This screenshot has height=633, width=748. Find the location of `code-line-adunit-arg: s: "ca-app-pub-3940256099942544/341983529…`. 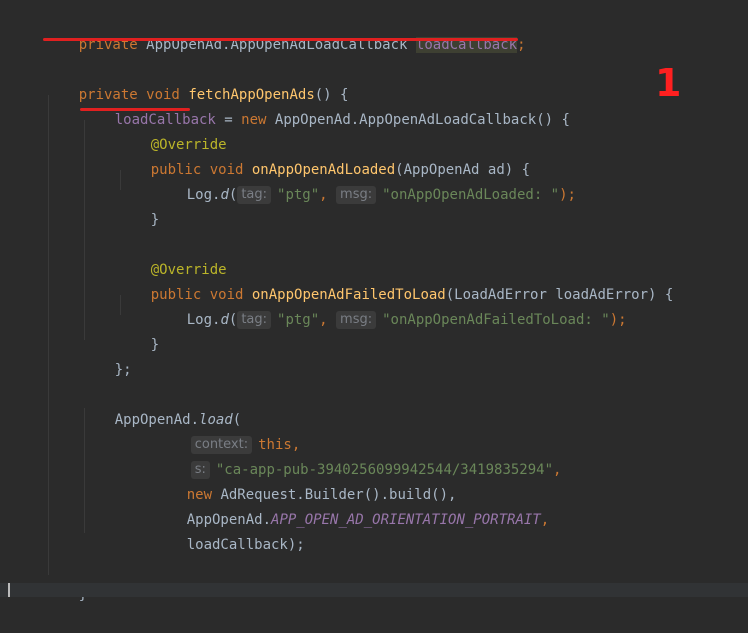

code-line-adunit-arg: s: "ca-app-pub-3940256099942544/341983529… is located at coordinates (359, 456).